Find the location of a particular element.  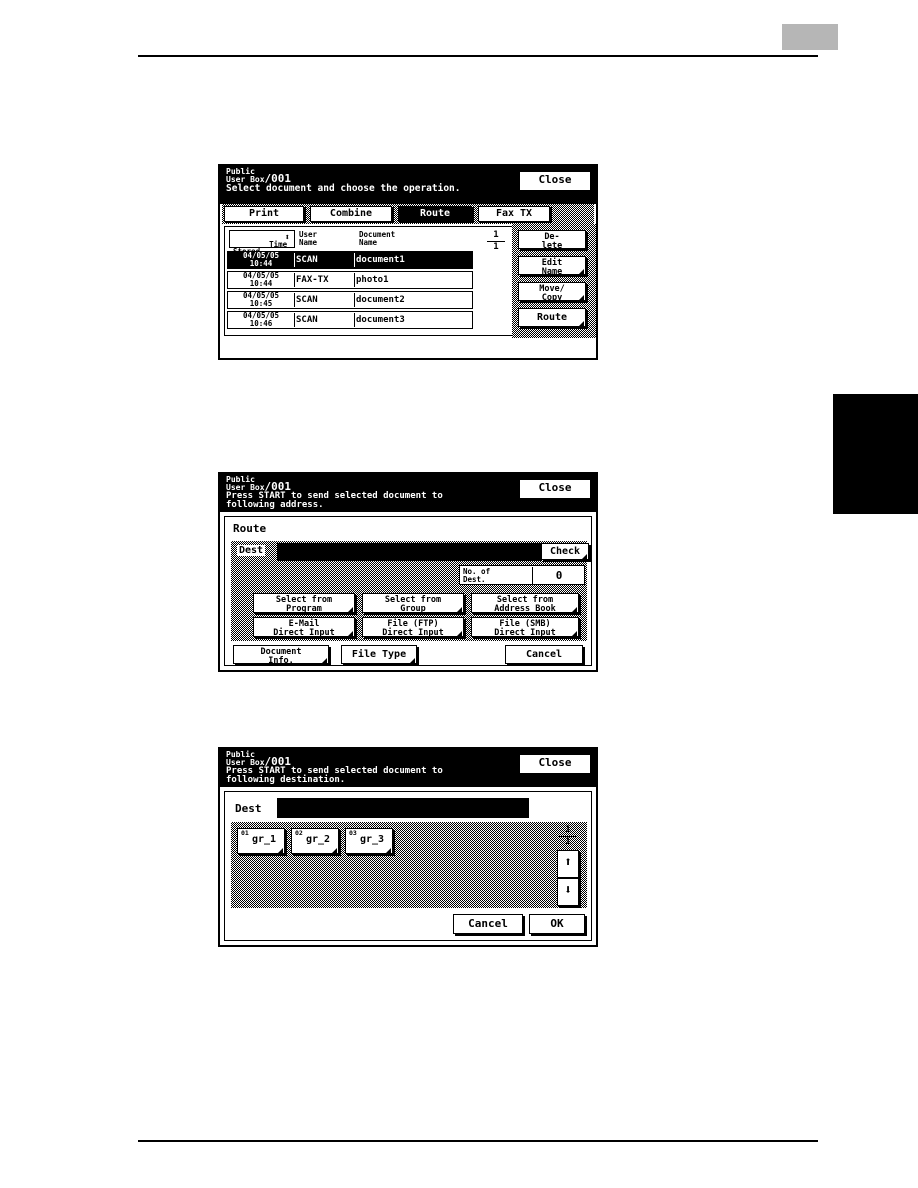

chapter-thumb-tab is located at coordinates (875, 454).